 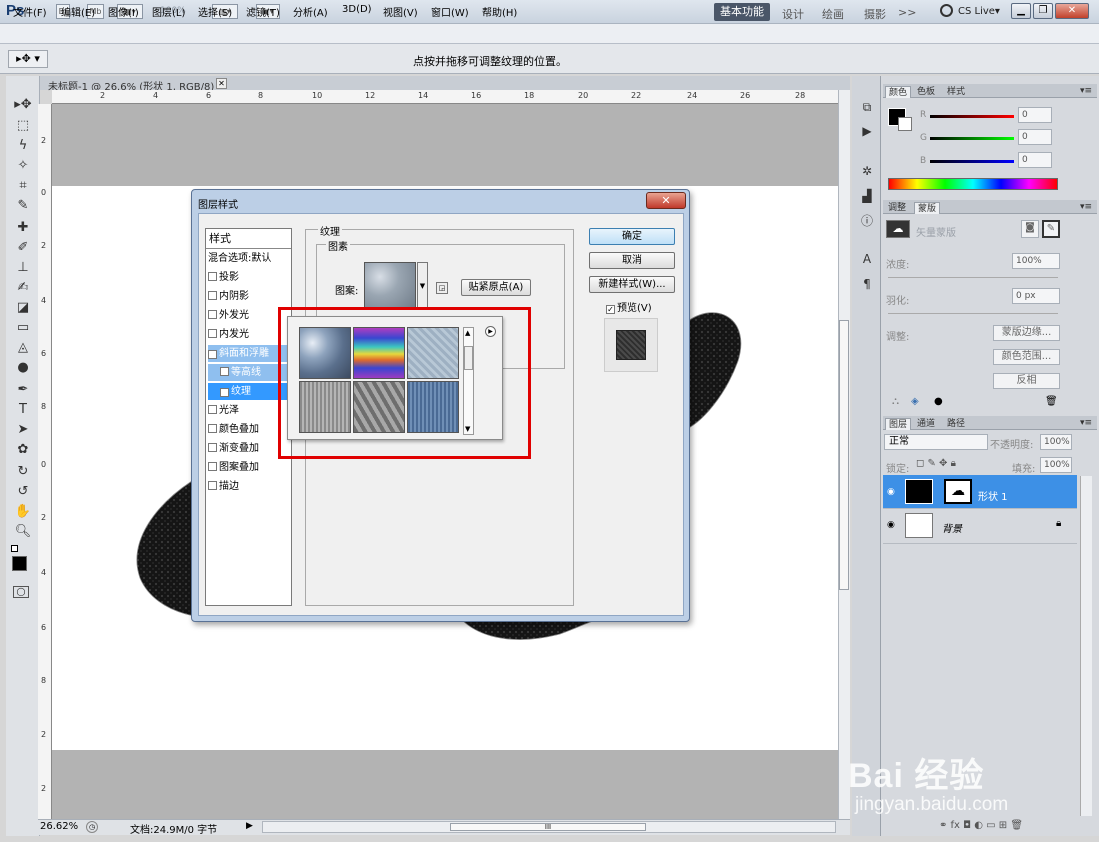 I want to click on tab-layers: 图层, so click(x=898, y=424).